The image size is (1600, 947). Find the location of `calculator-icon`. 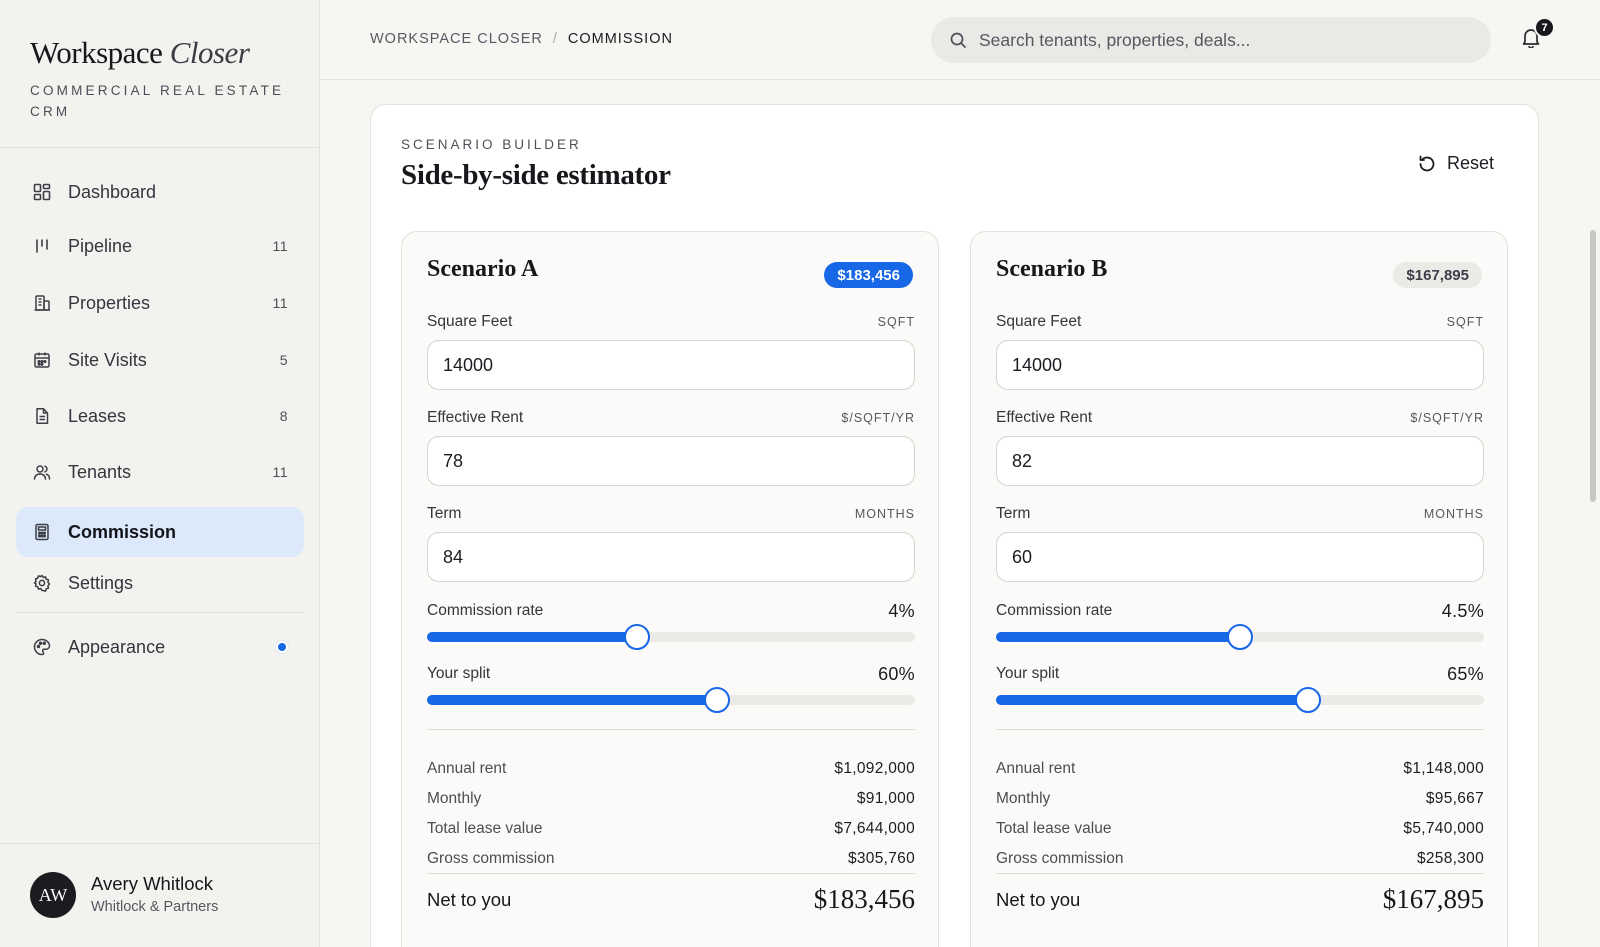

calculator-icon is located at coordinates (42, 532).